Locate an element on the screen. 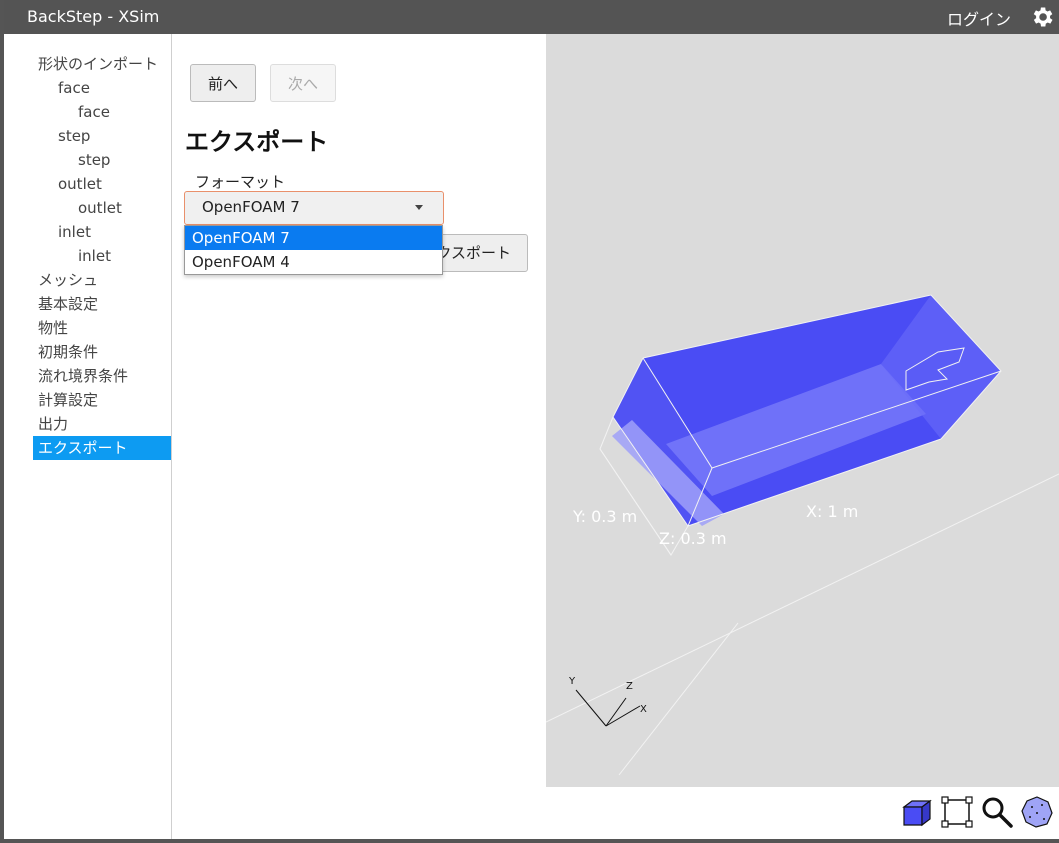 The image size is (1059, 843). axis-label-x: X is located at coordinates (643, 709).